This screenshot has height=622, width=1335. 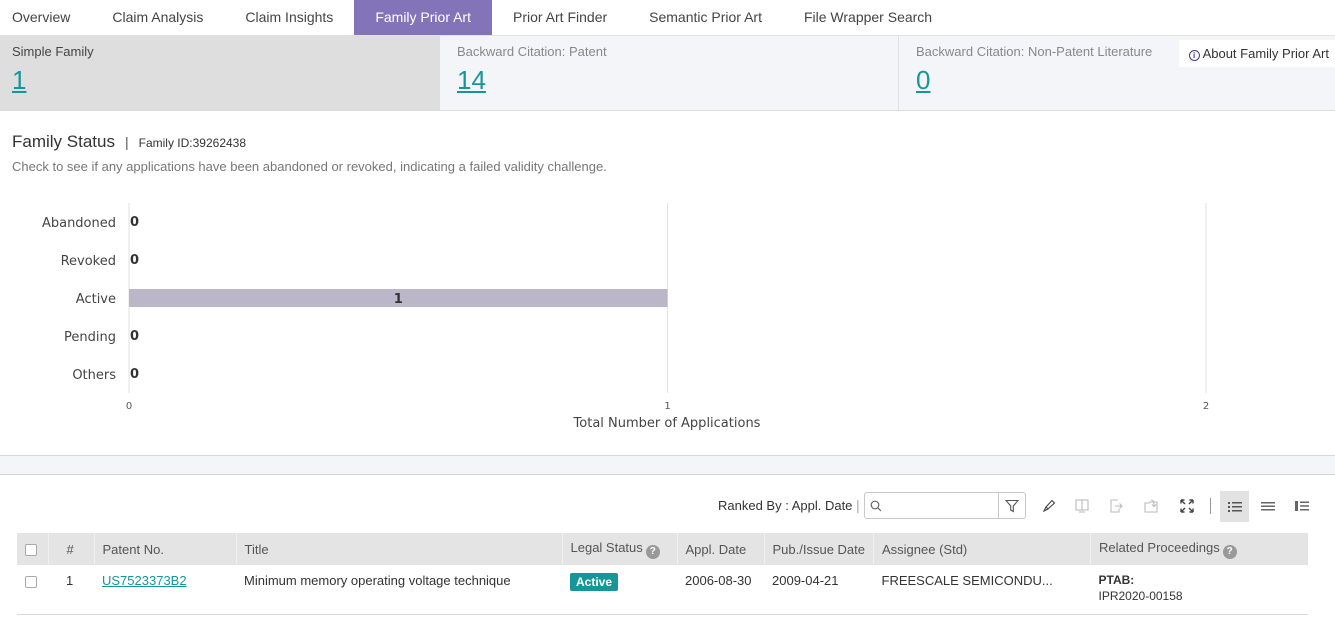 I want to click on appl-date-cell: 2006-08-30, so click(x=720, y=590).